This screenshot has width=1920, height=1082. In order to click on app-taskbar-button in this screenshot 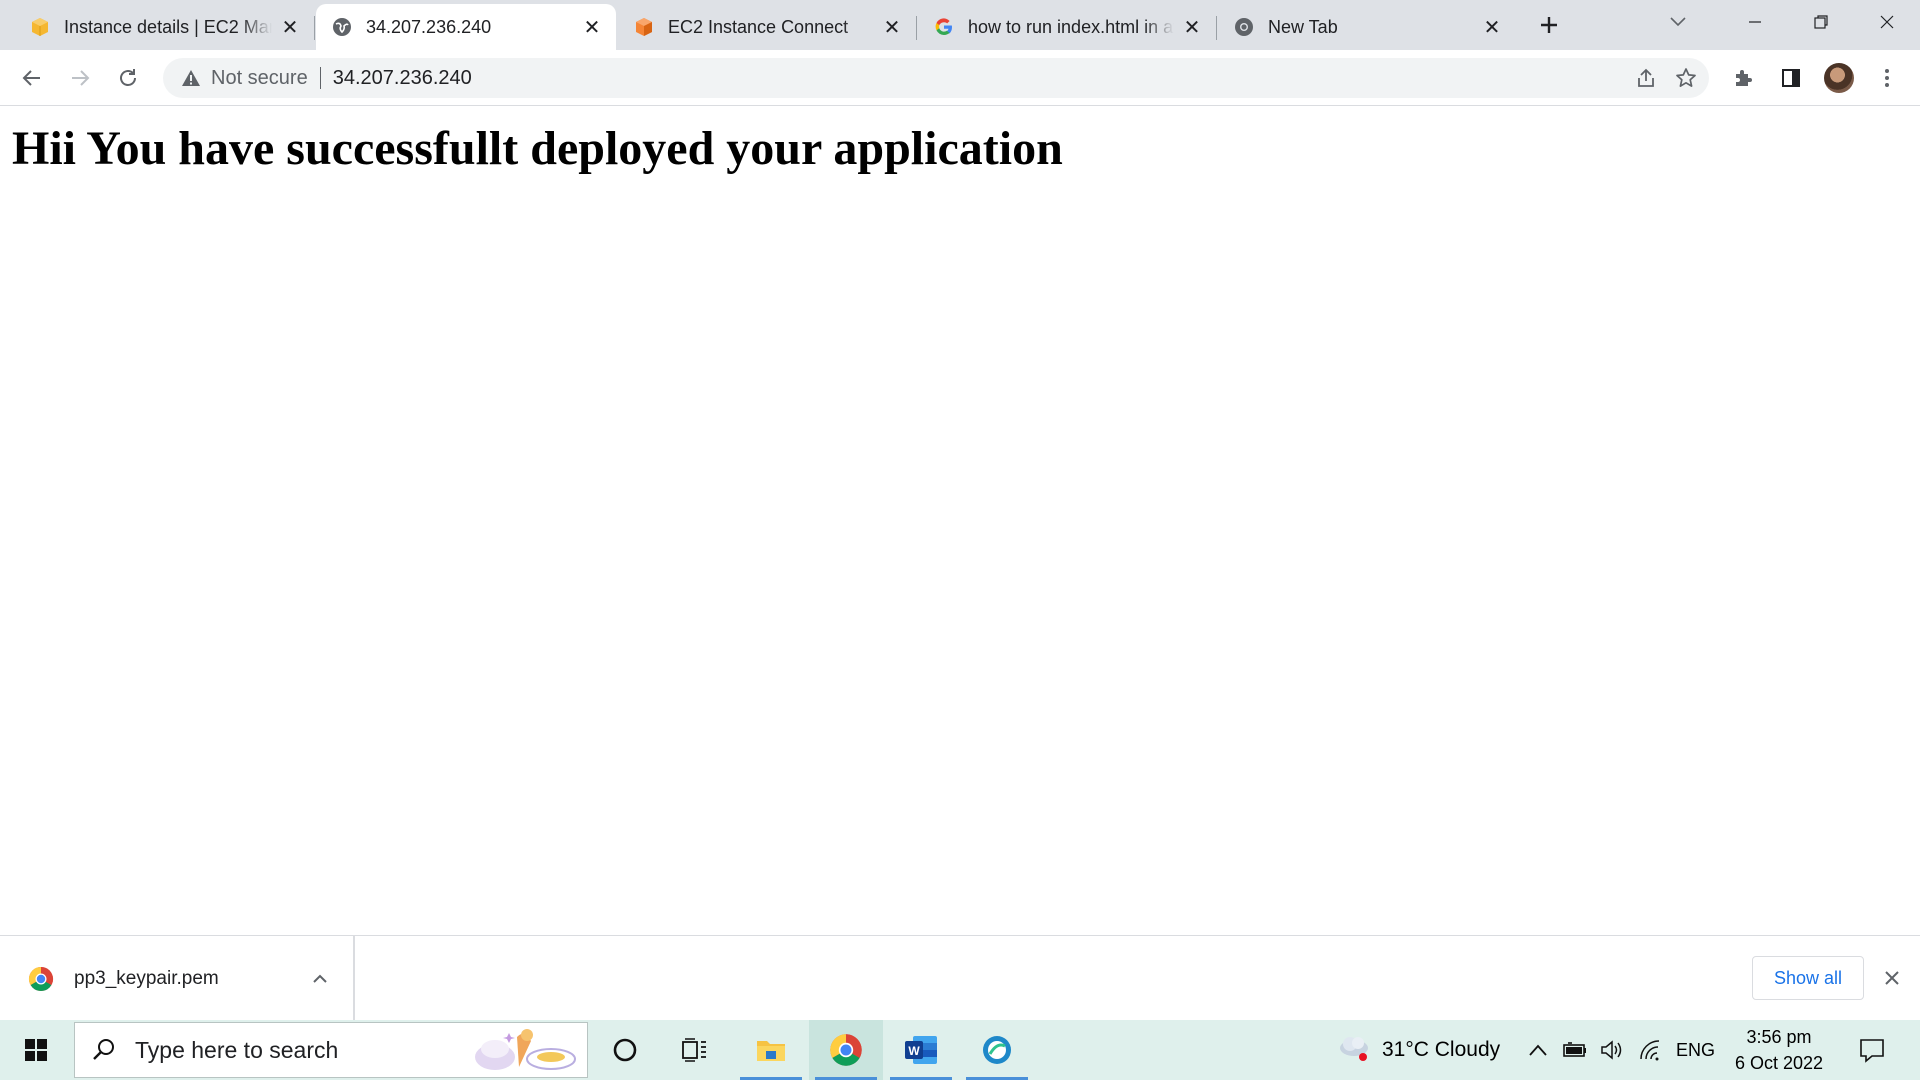, I will do `click(997, 1050)`.